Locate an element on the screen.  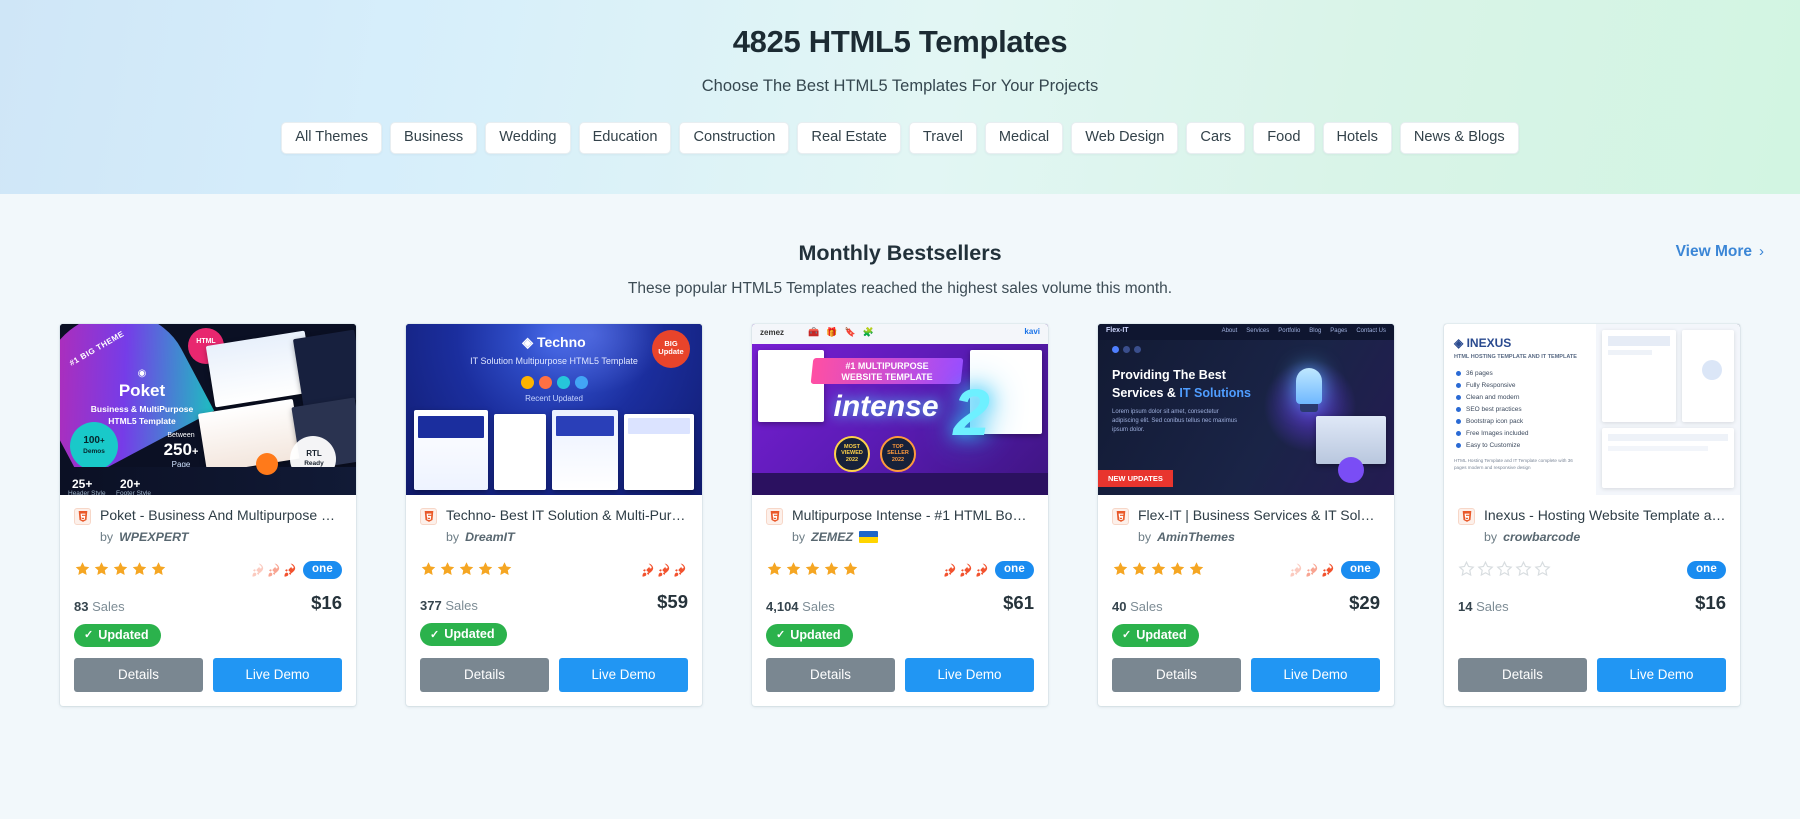
tab-news-blogs: News & Blogs is located at coordinates (1459, 138).